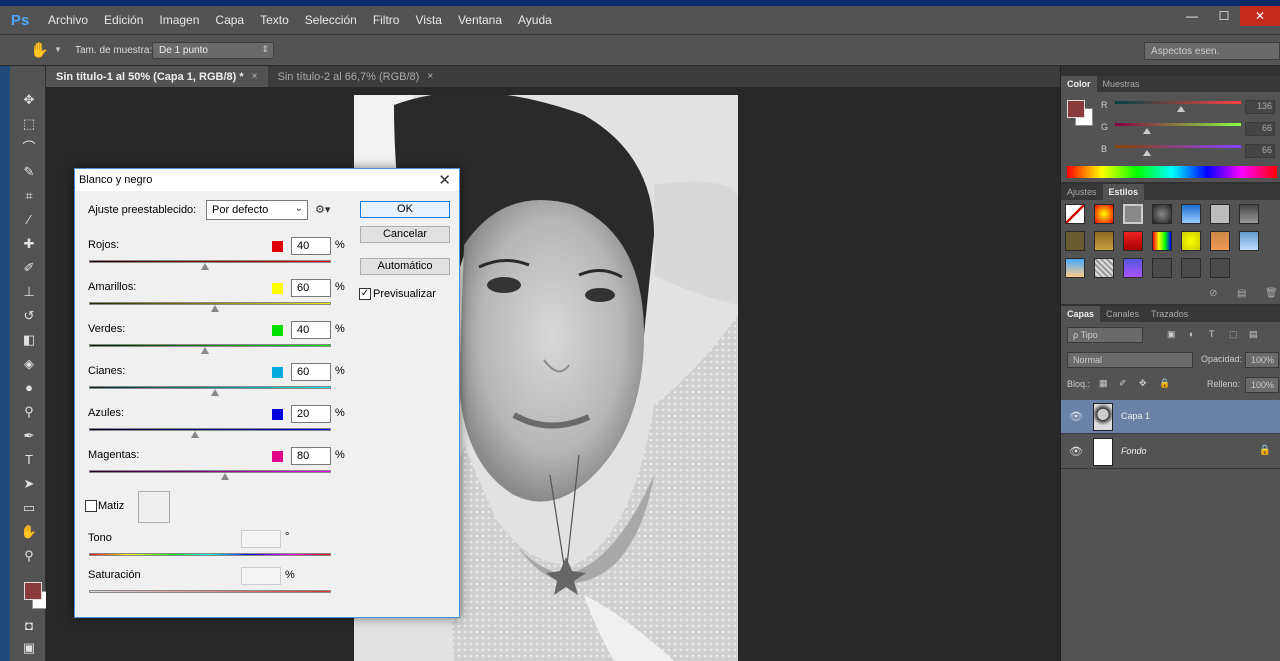 This screenshot has width=1280, height=661. Describe the element at coordinates (29, 244) in the screenshot. I see `healing-brush-icon: ✚` at that location.